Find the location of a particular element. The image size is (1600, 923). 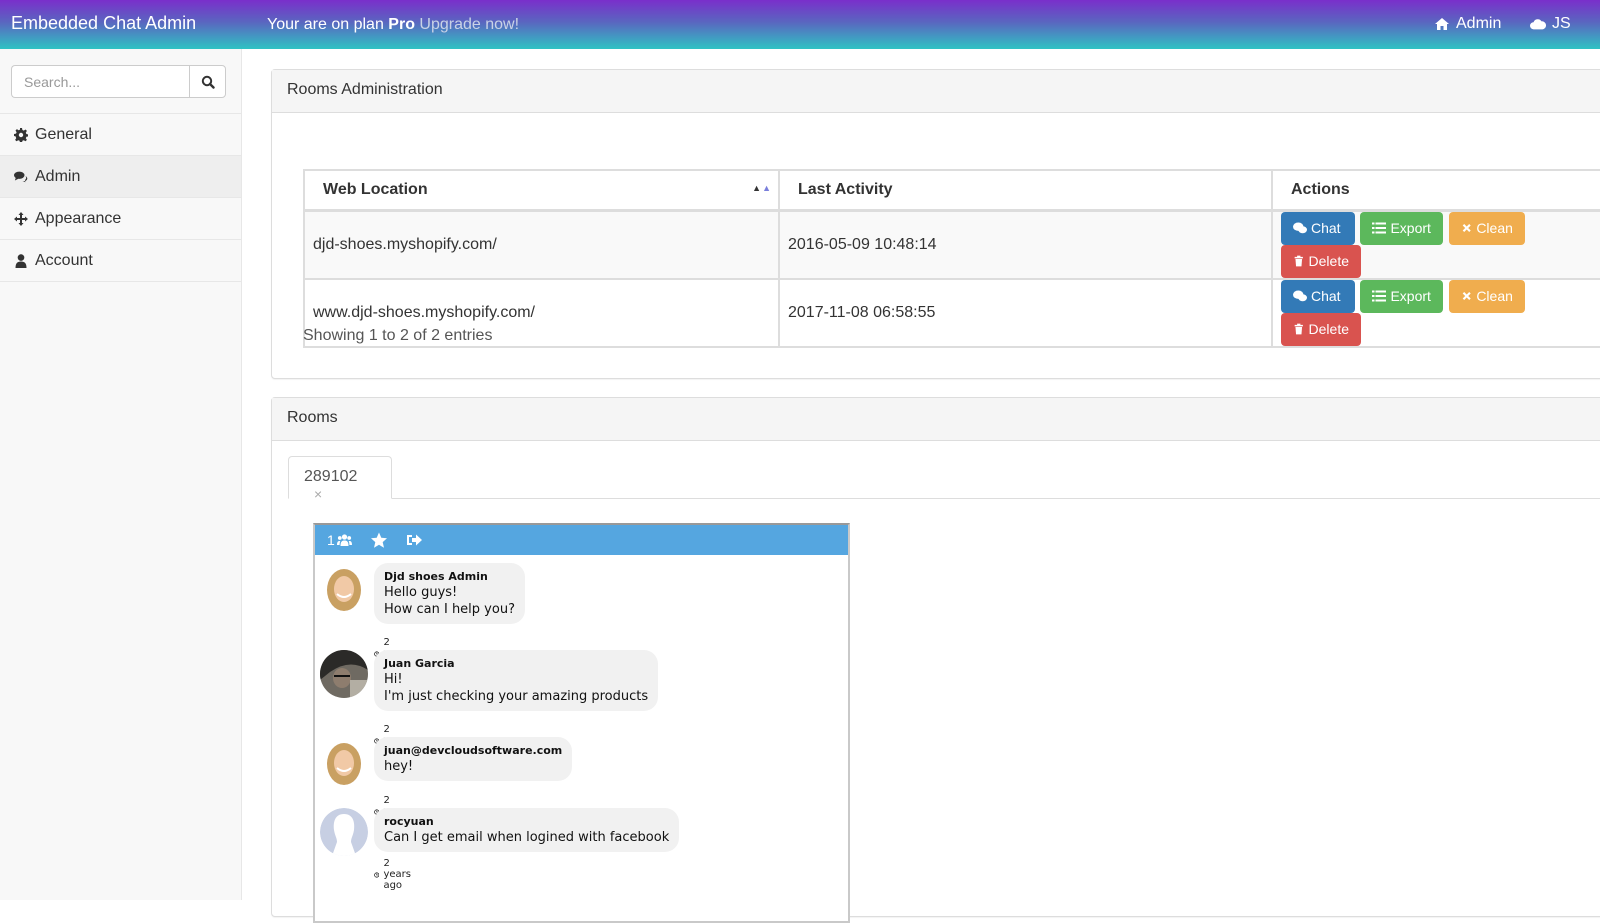

search-button is located at coordinates (207, 81).